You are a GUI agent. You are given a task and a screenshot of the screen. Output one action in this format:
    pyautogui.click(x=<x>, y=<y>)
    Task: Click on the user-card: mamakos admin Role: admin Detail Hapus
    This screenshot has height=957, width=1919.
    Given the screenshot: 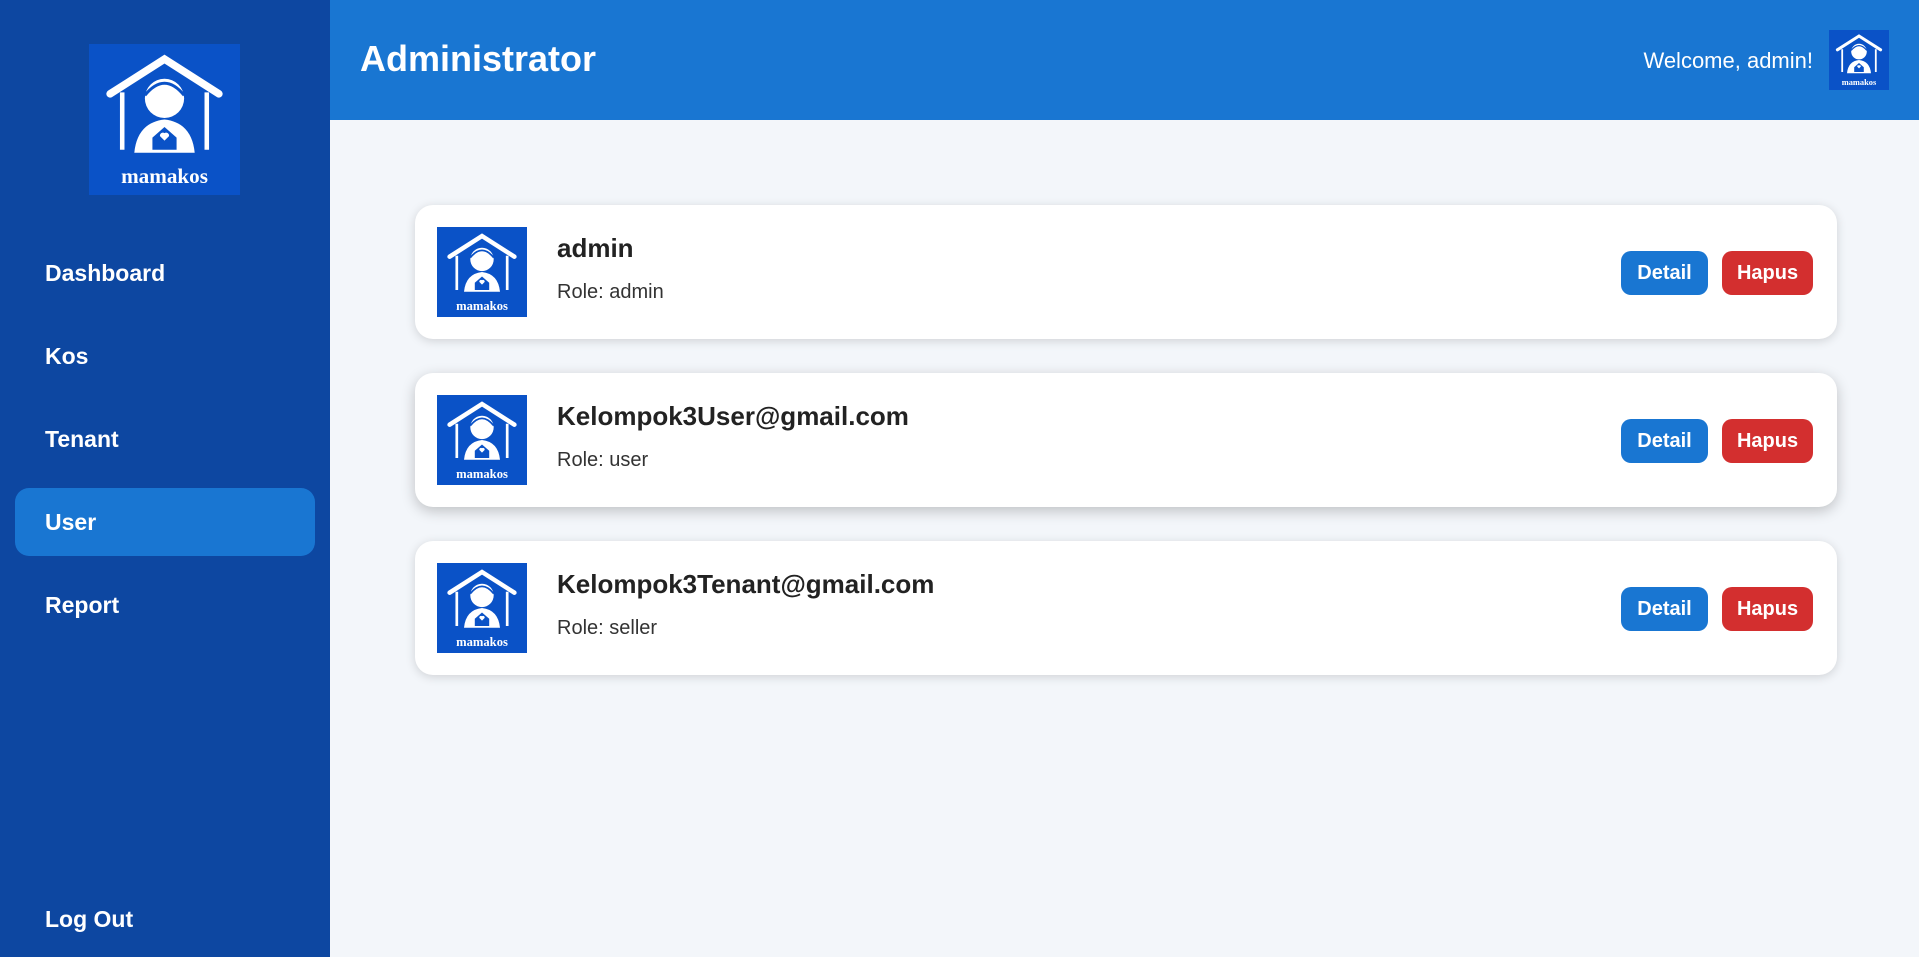 What is the action you would take?
    pyautogui.click(x=1126, y=272)
    